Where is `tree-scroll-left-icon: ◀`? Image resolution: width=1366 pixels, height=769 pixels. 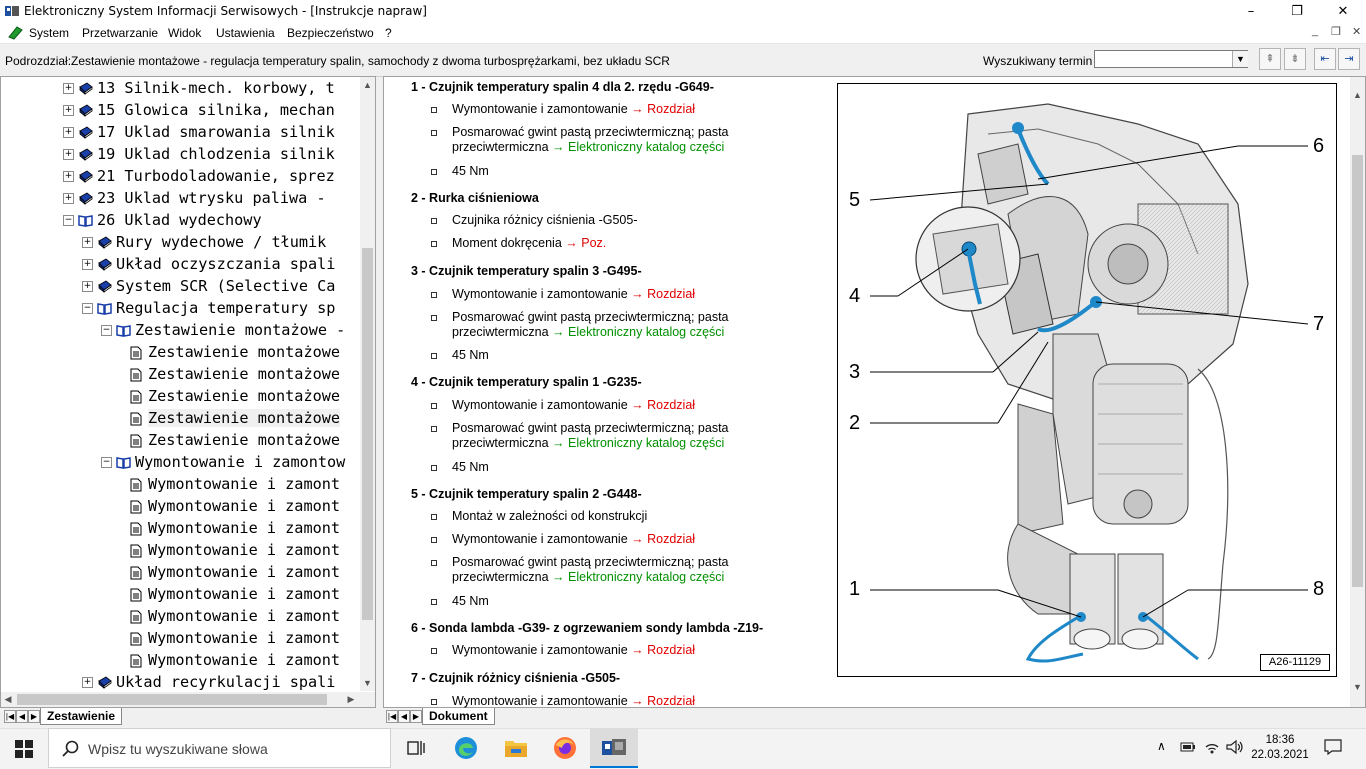
tree-scroll-left-icon: ◀ is located at coordinates (8, 699).